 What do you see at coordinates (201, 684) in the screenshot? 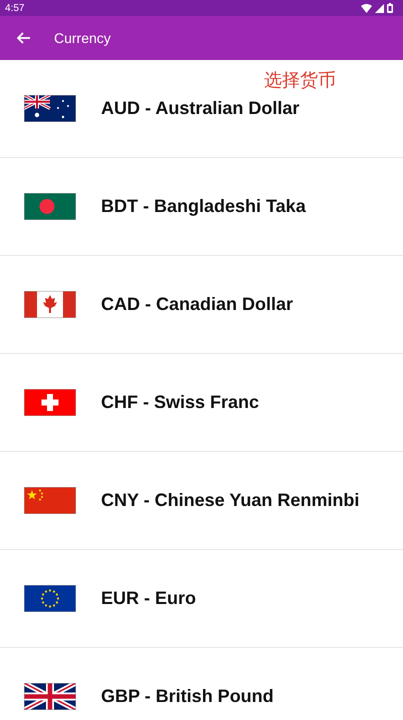
I see `currency-item: GBP - British Pound` at bounding box center [201, 684].